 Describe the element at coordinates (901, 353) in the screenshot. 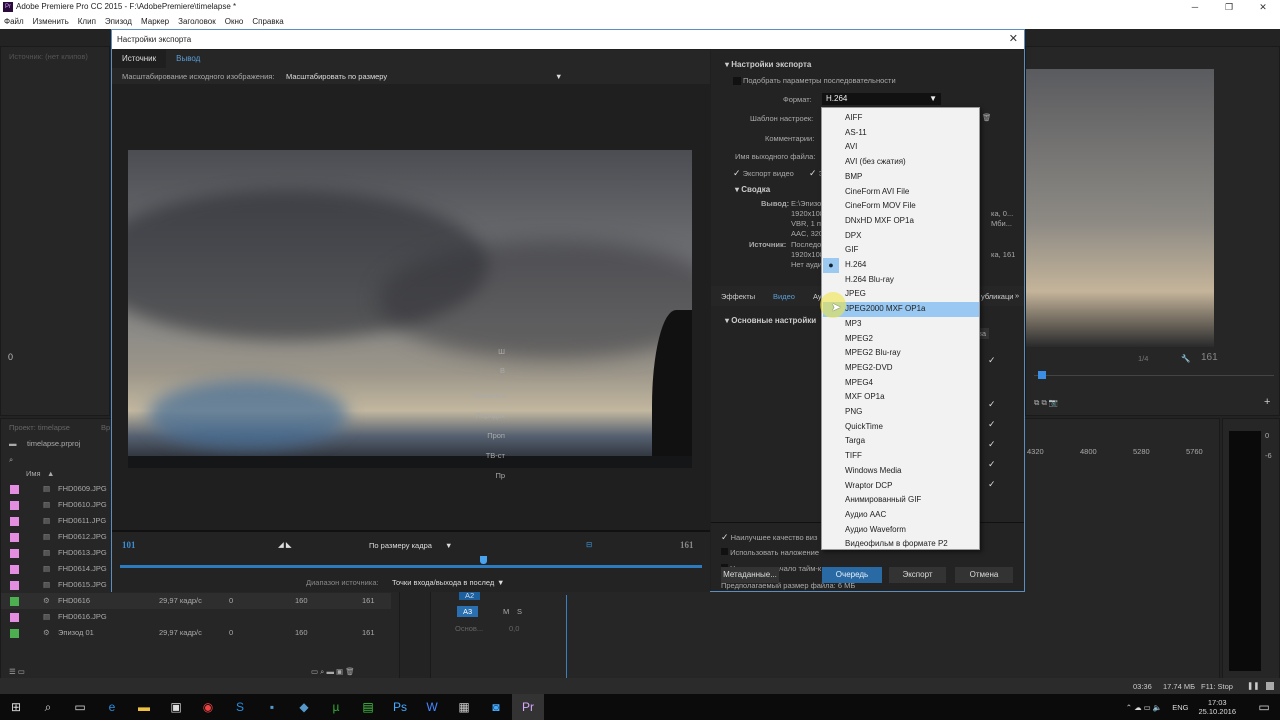

I see `format-option: MPEG2 Blu-ray` at that location.